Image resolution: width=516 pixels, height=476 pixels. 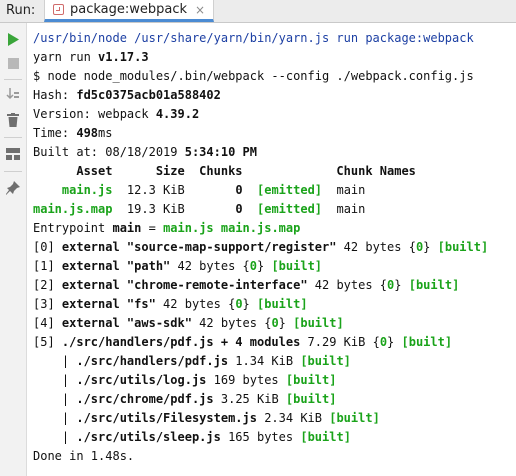 I want to click on module-name: external "fs", so click(x=108, y=304).